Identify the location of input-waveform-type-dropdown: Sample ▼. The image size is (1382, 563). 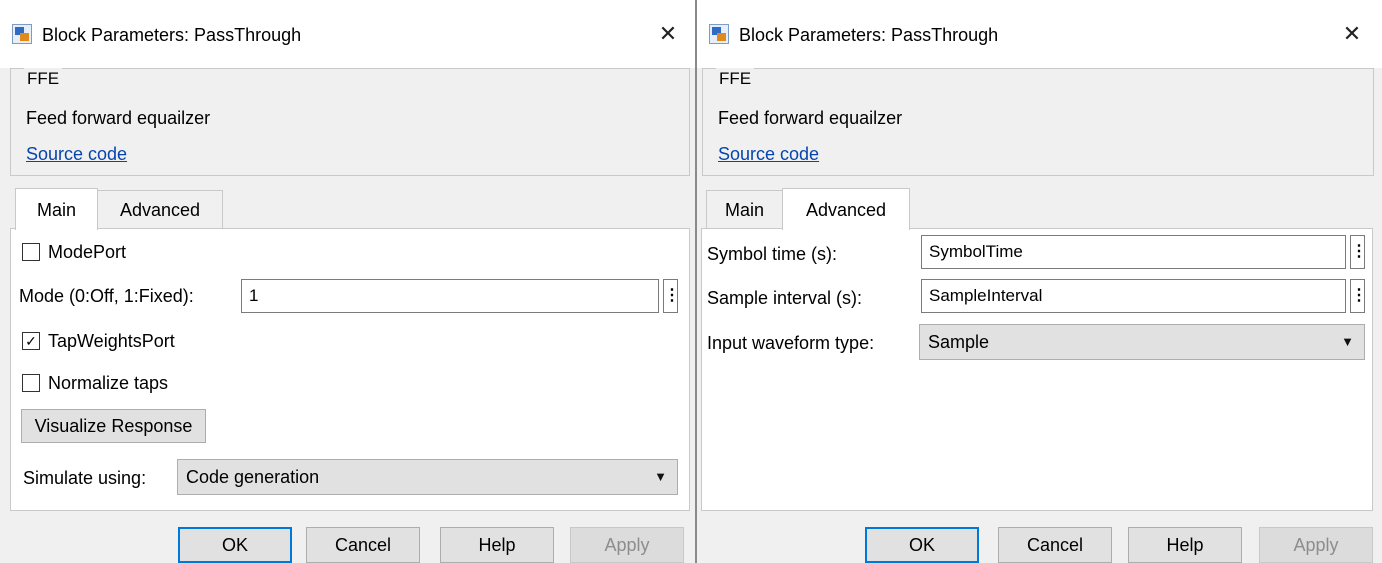
(1142, 342).